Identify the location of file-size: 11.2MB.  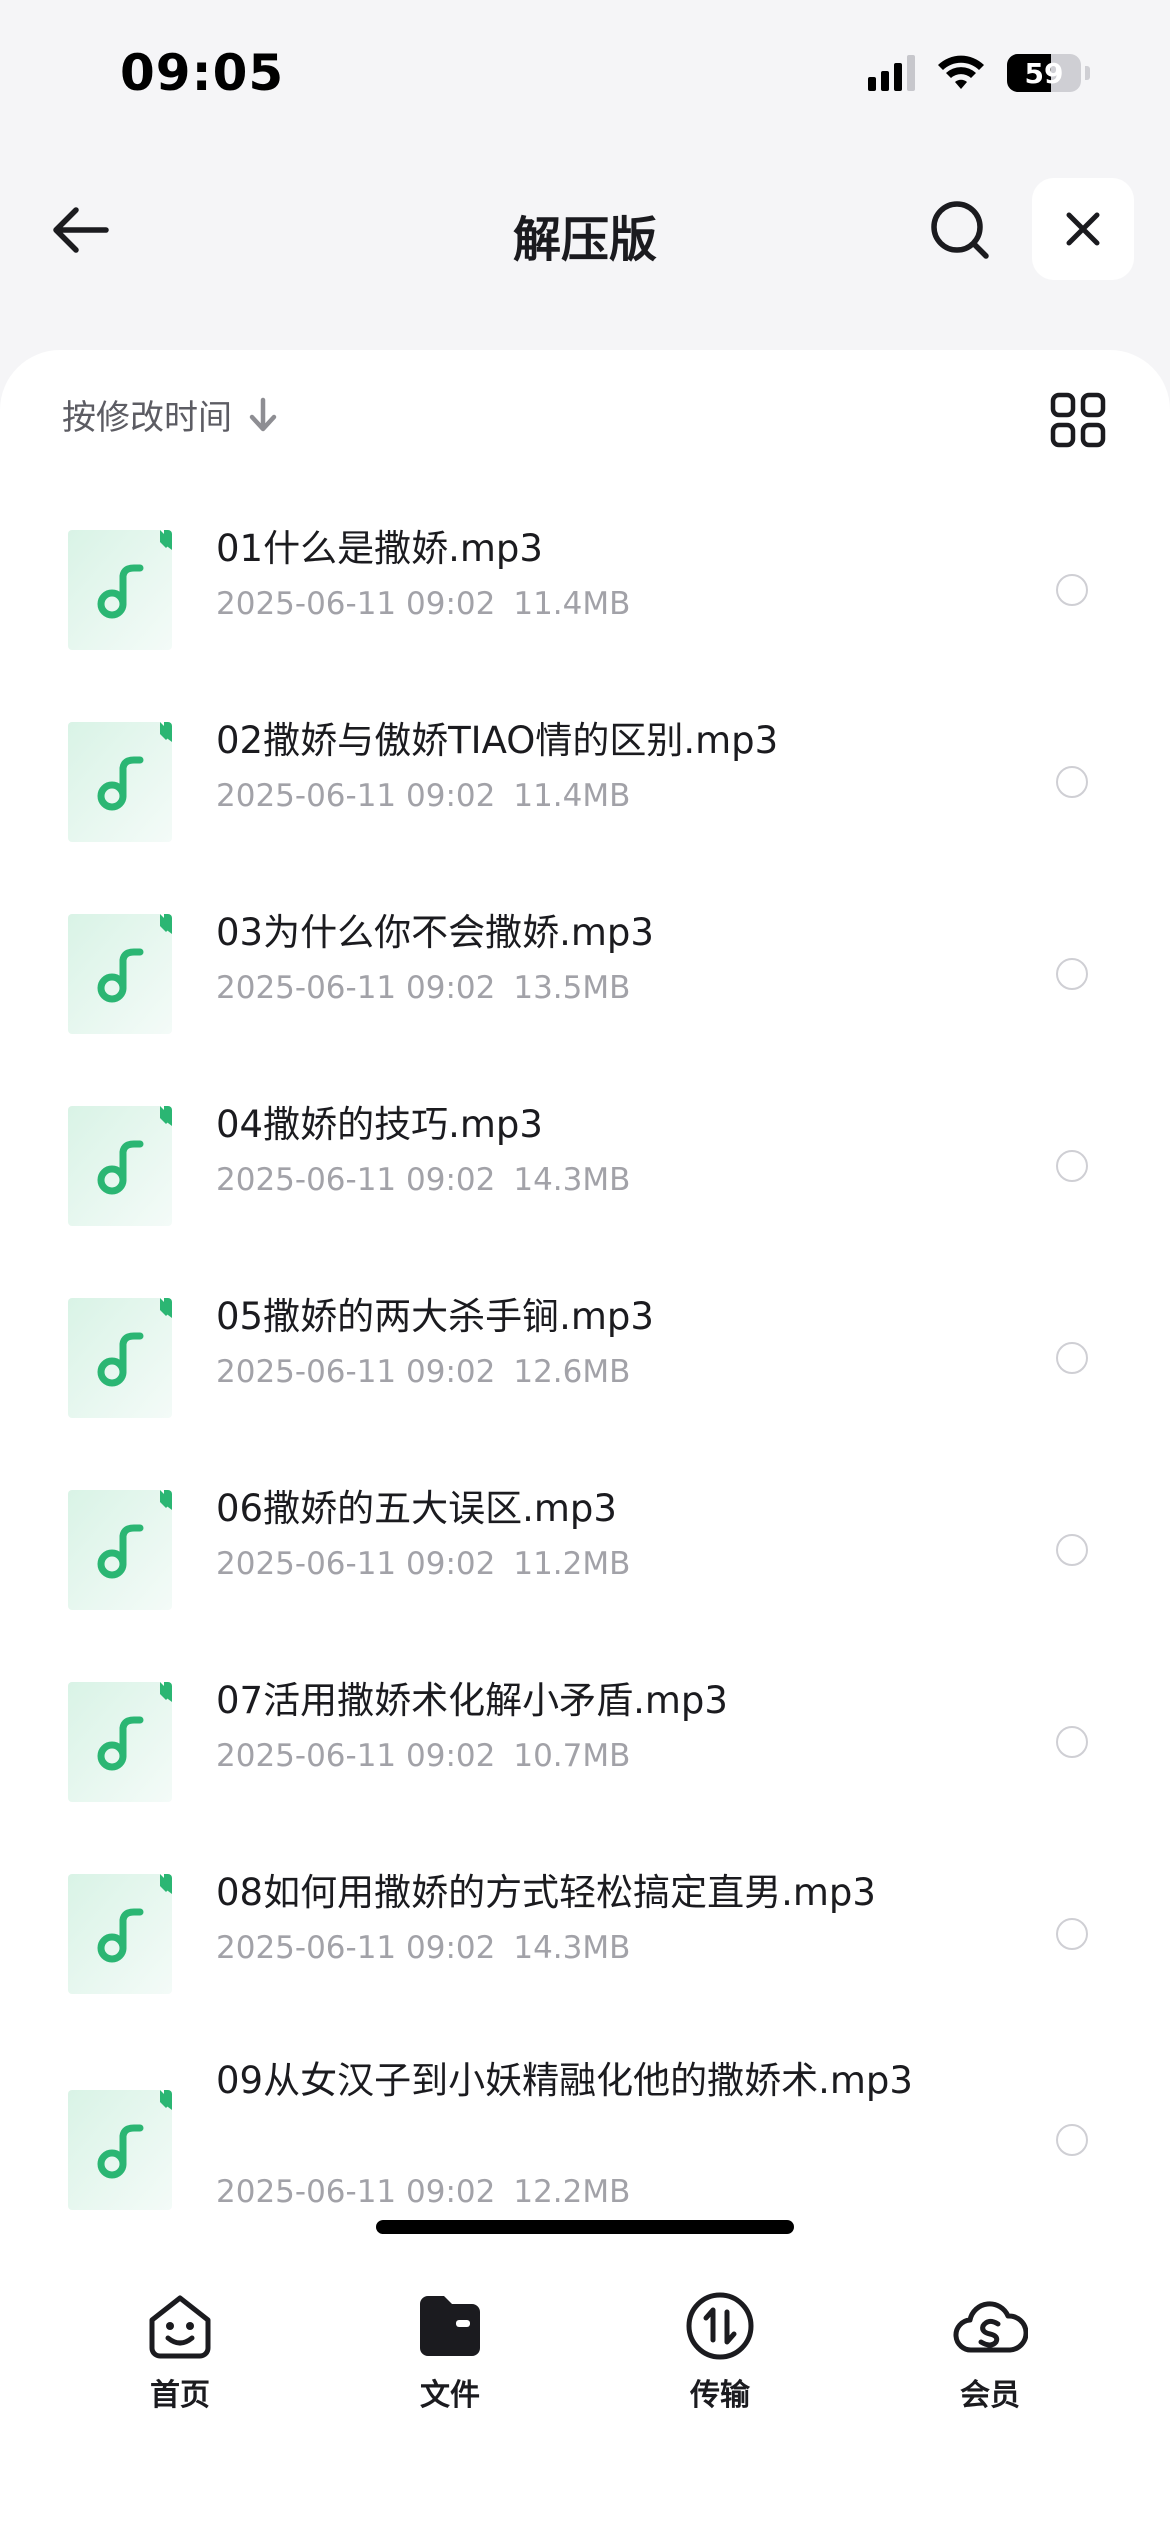
(572, 1564).